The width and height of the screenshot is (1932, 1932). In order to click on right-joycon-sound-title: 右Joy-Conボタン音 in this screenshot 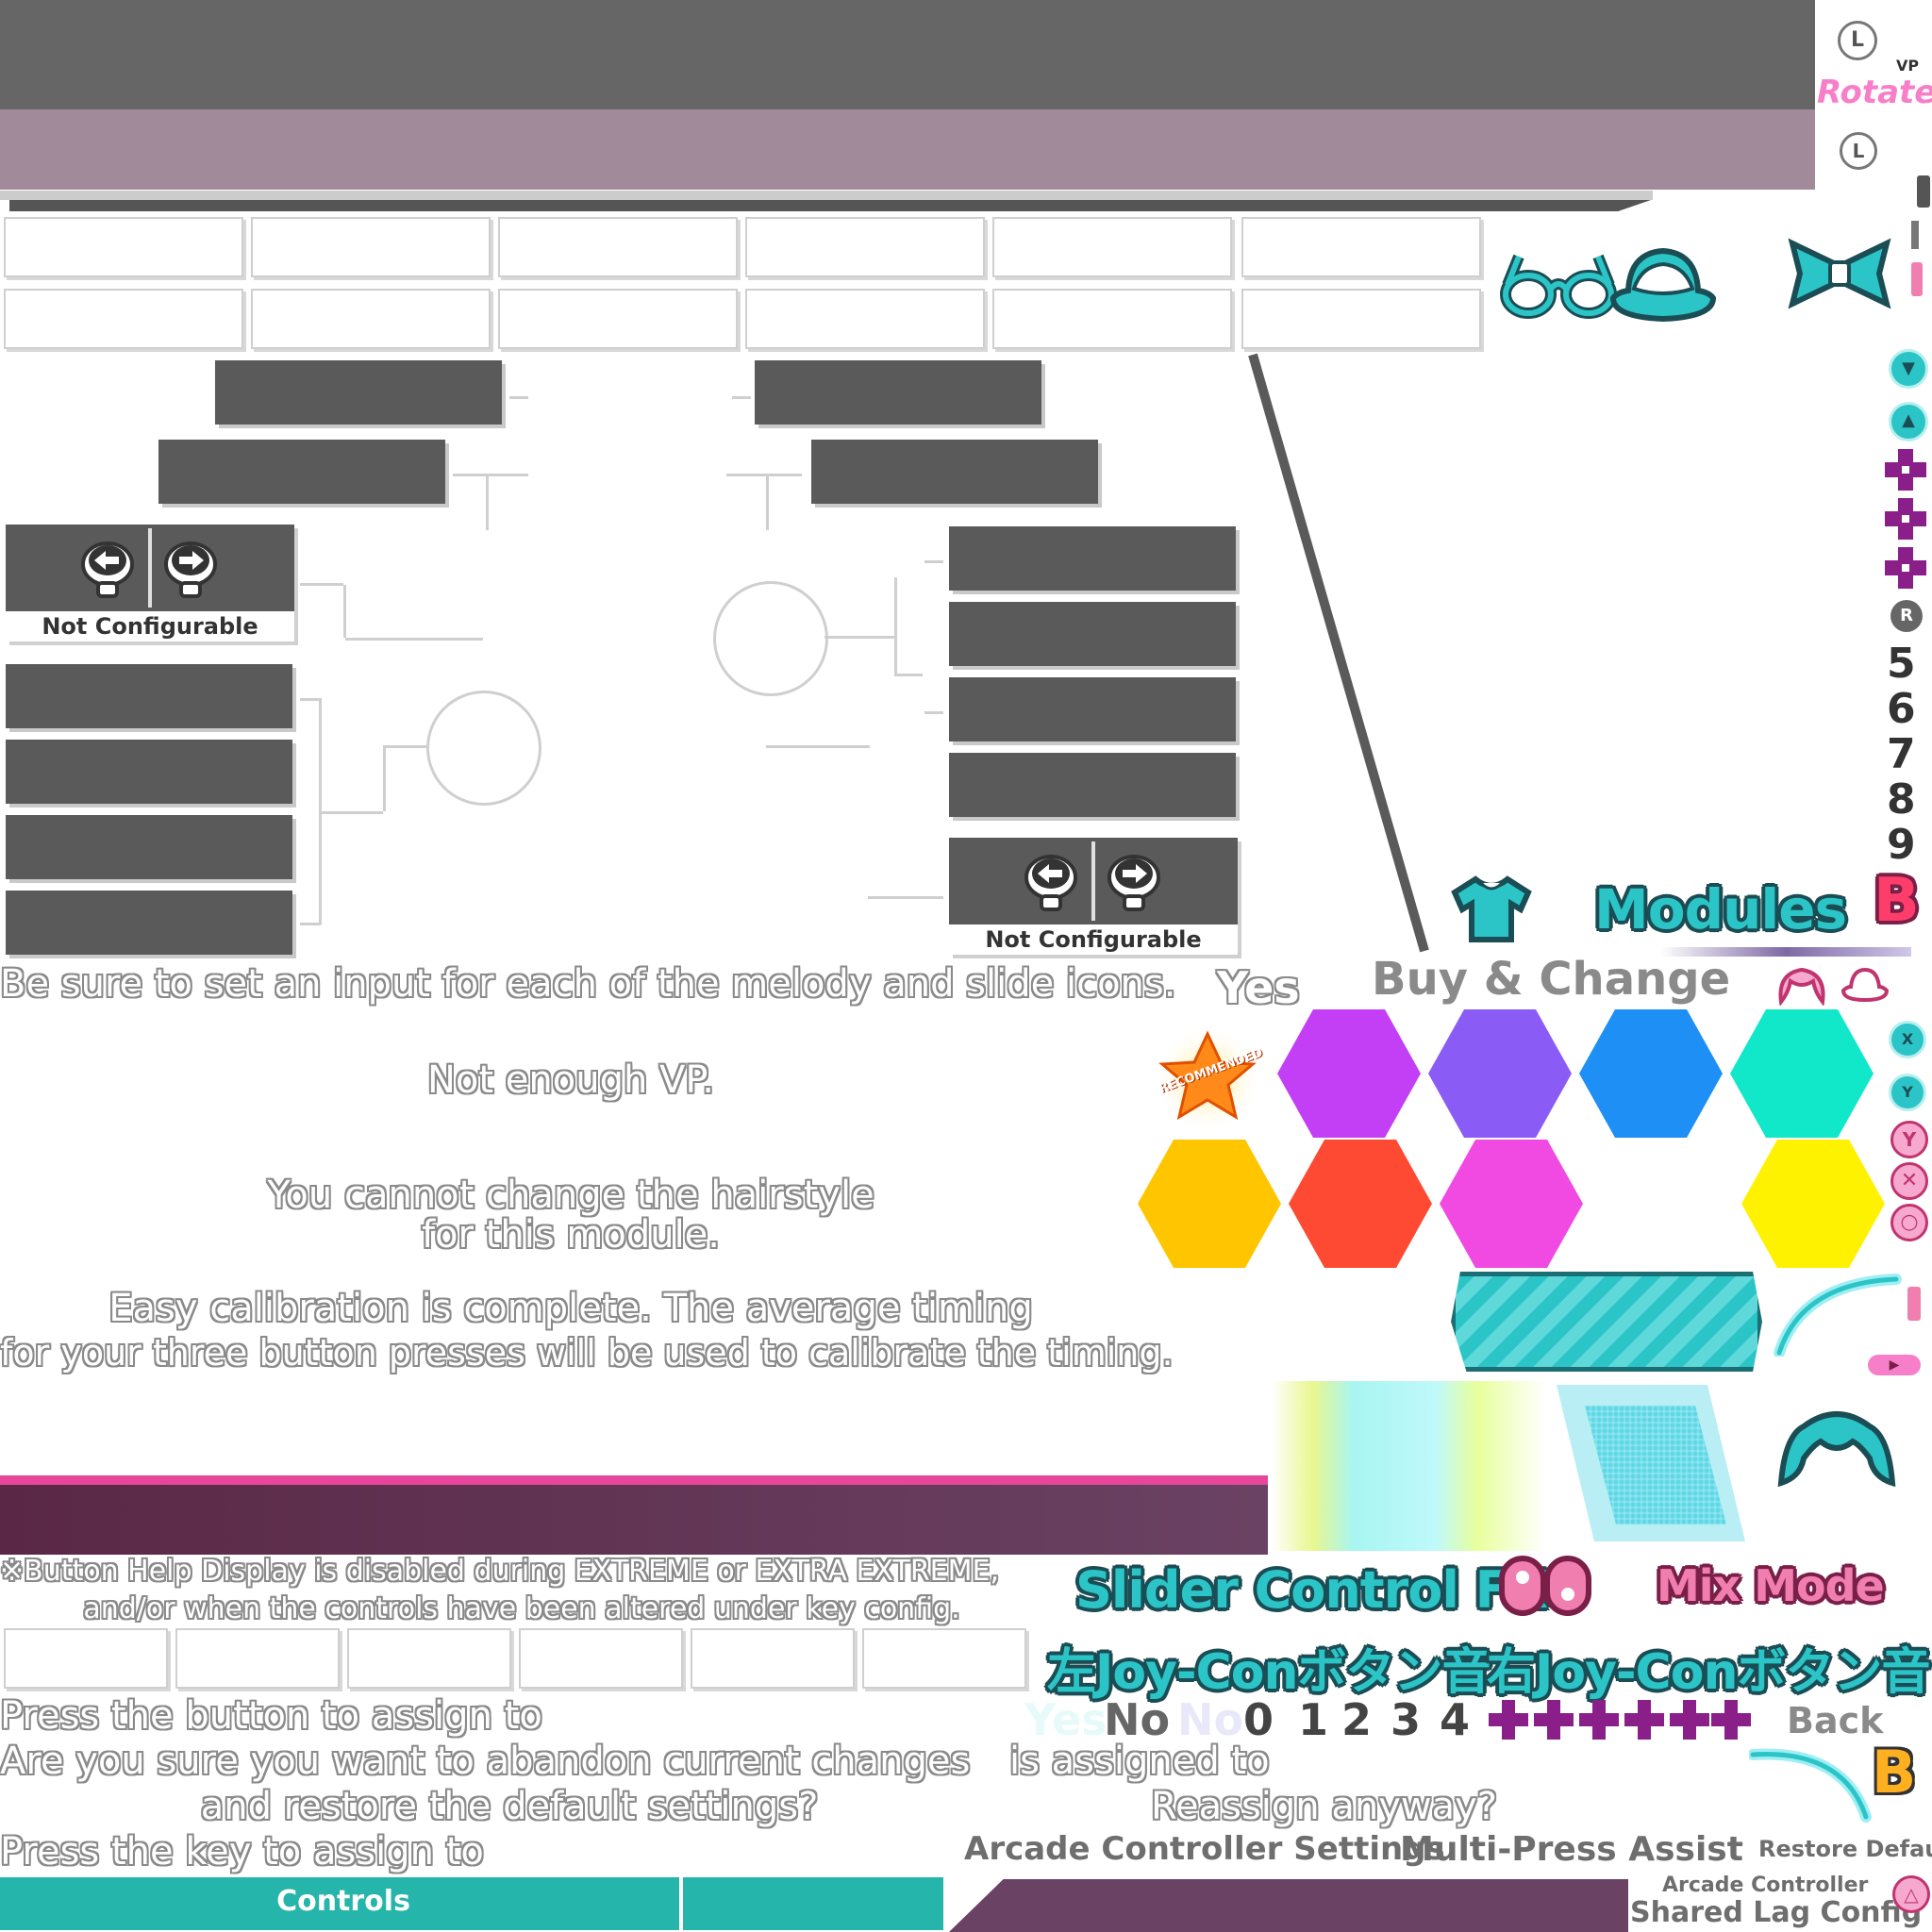, I will do `click(1709, 1672)`.